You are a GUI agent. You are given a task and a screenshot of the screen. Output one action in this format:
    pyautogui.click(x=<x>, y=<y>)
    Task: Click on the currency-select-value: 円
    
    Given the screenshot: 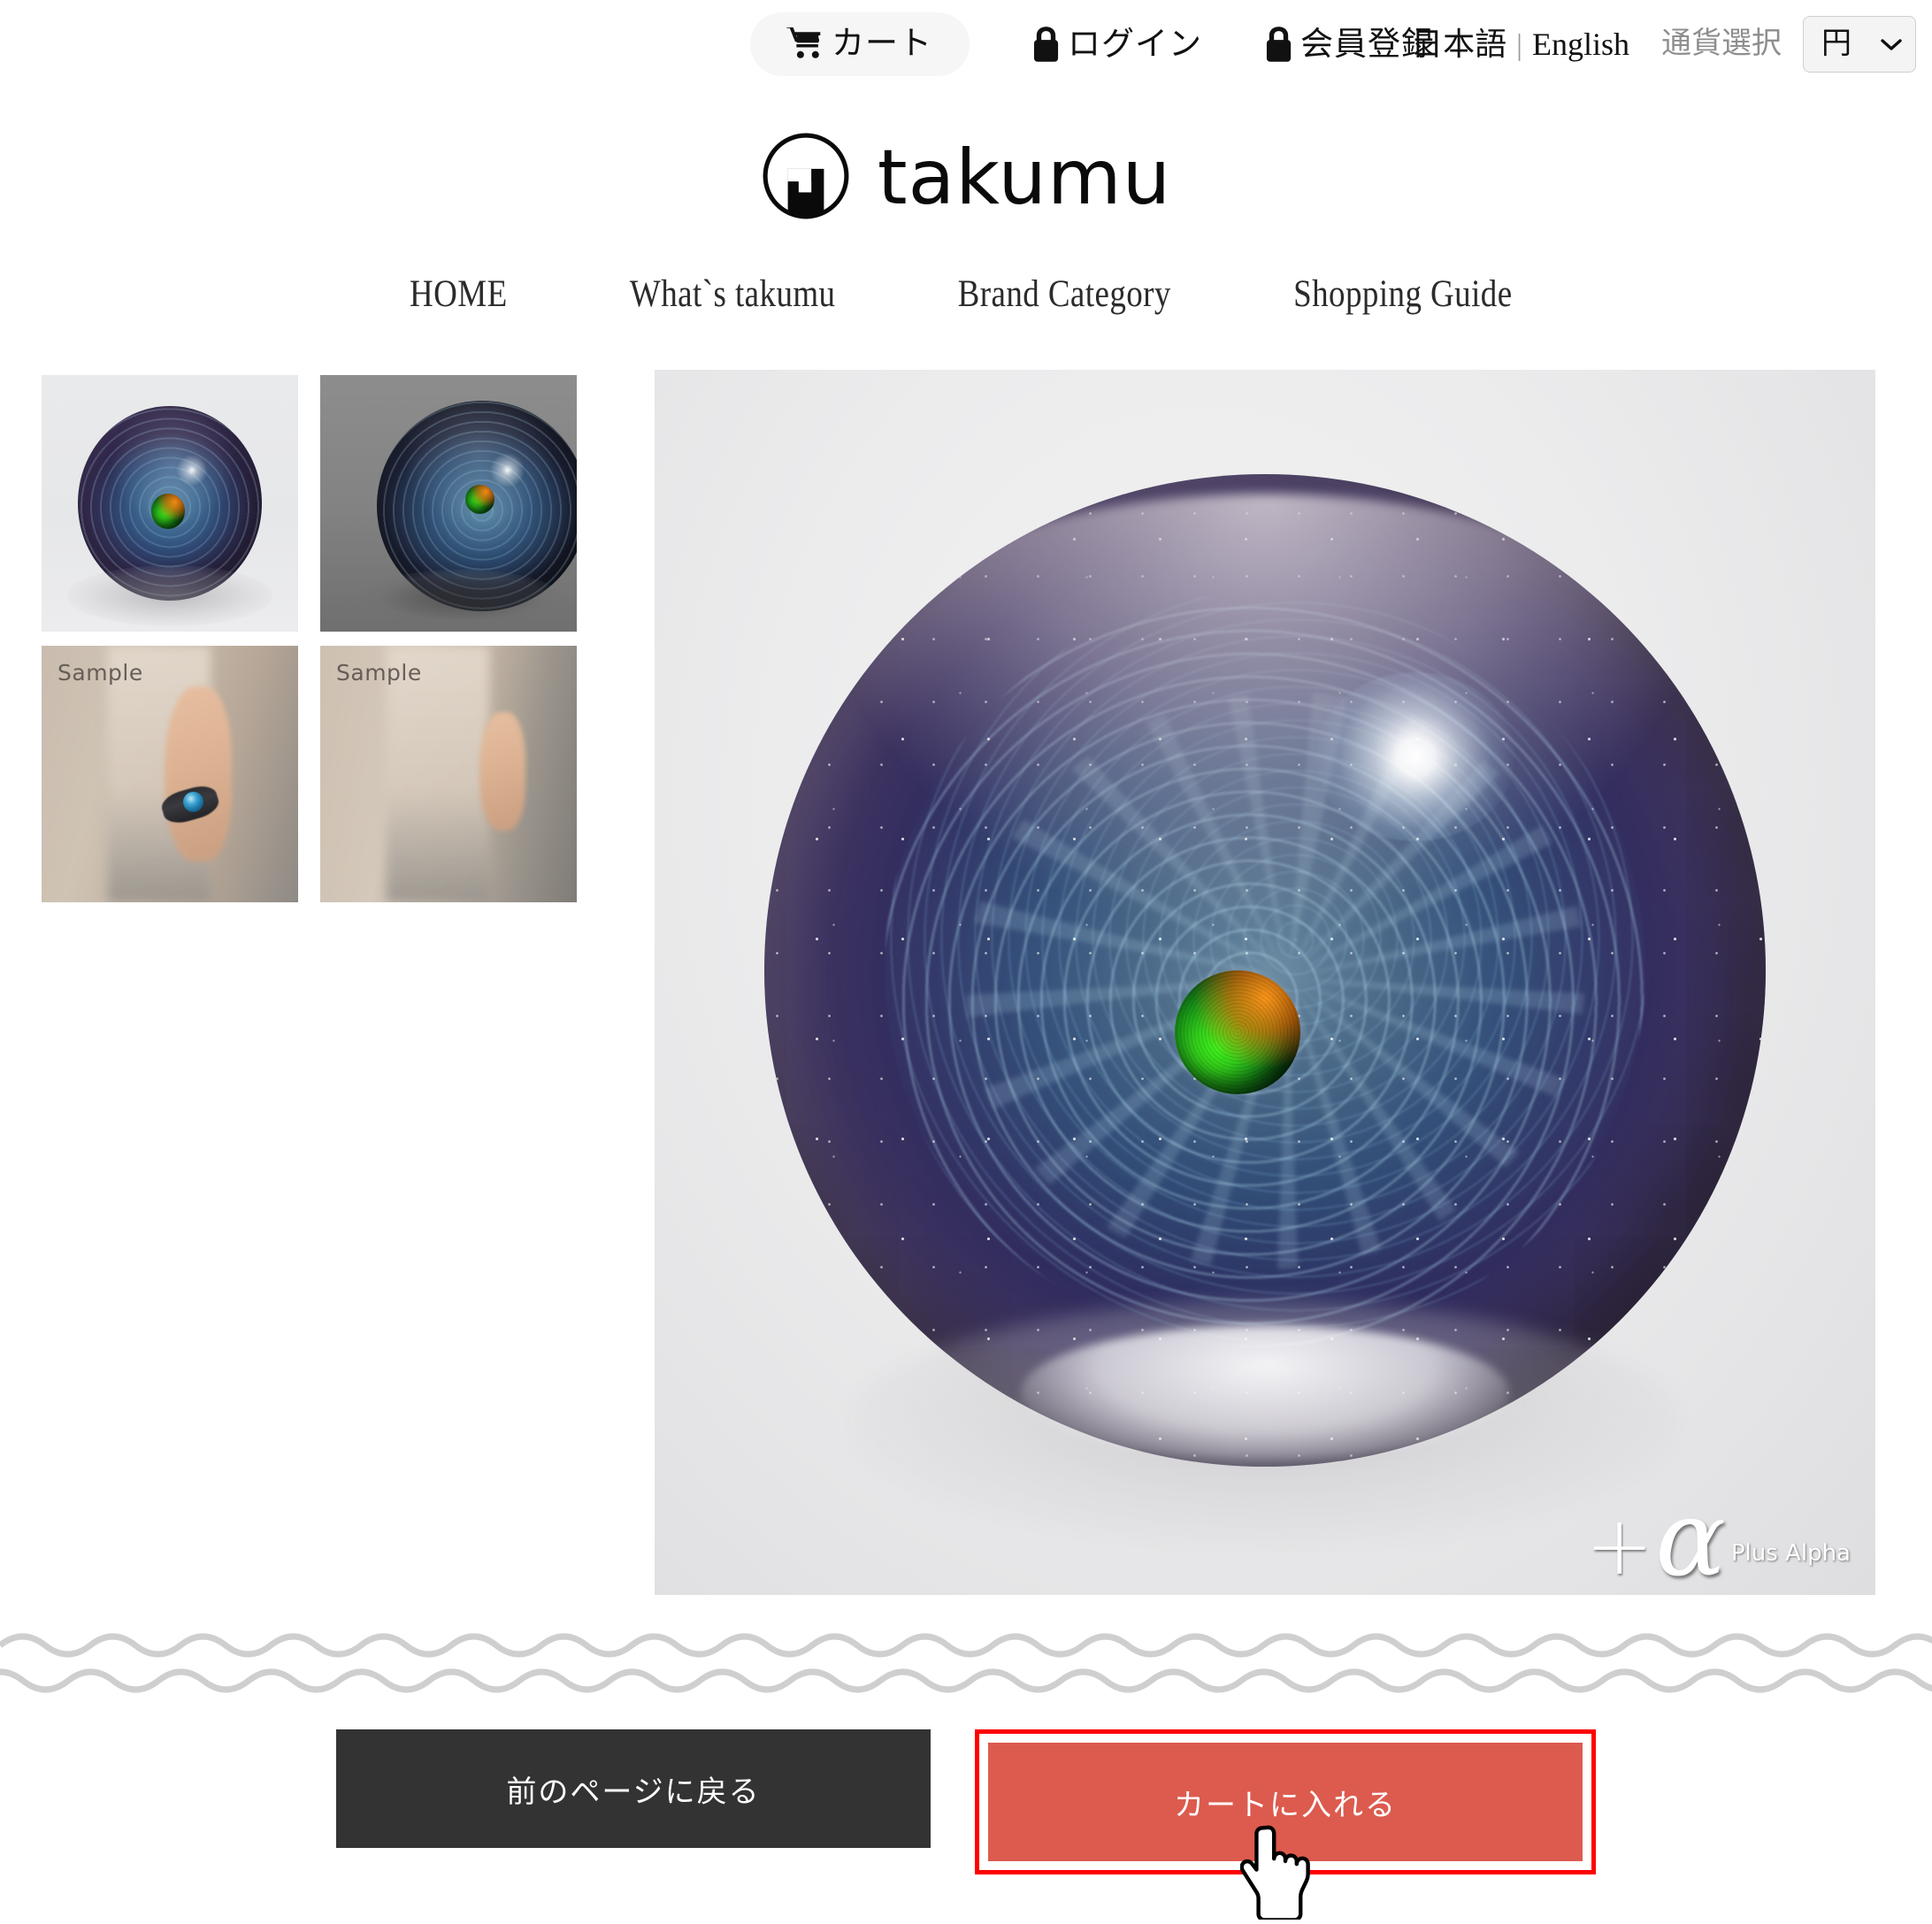 What is the action you would take?
    pyautogui.click(x=1836, y=44)
    